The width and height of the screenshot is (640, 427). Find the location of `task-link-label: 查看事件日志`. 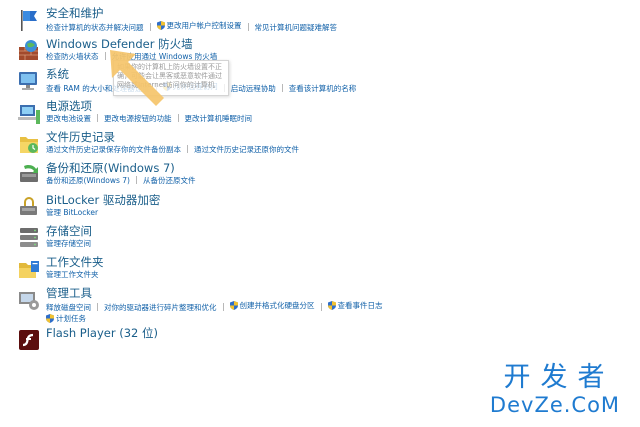

task-link-label: 查看事件日志 is located at coordinates (360, 305).